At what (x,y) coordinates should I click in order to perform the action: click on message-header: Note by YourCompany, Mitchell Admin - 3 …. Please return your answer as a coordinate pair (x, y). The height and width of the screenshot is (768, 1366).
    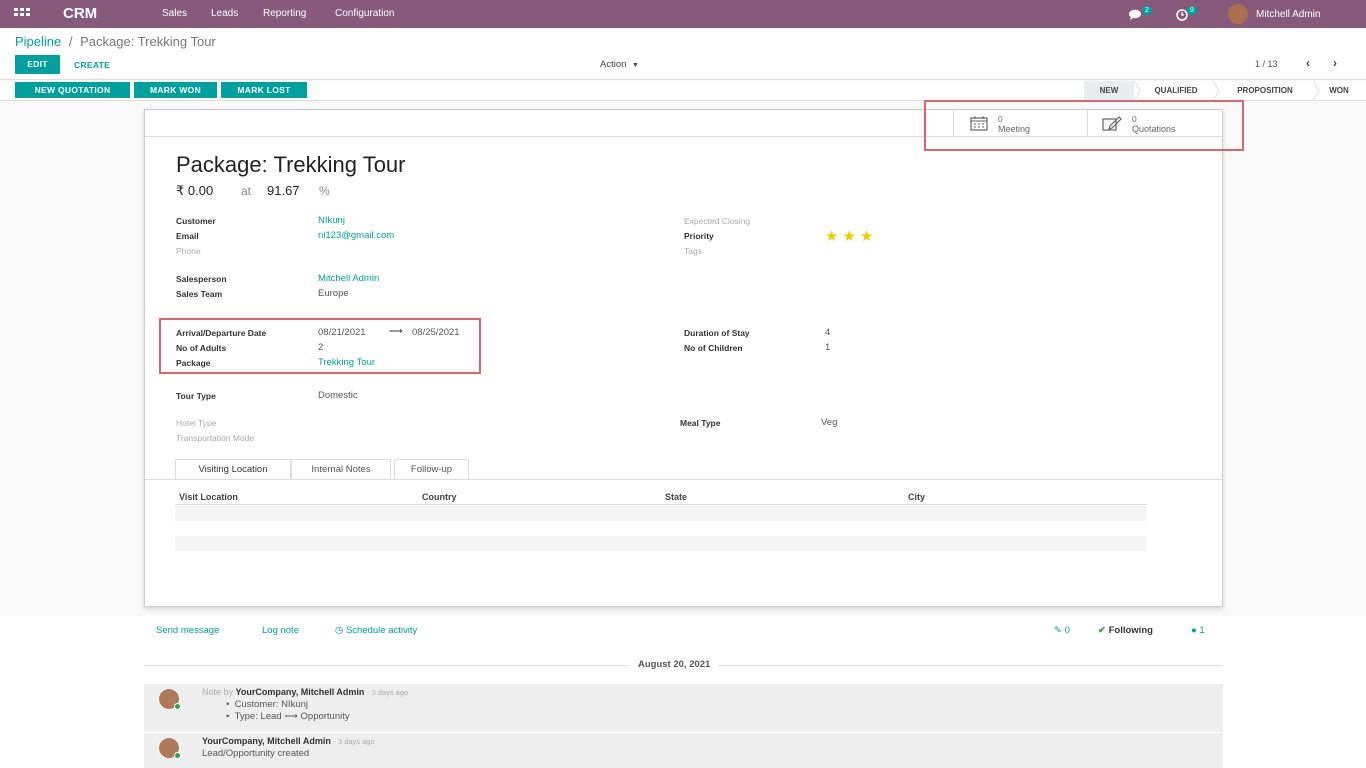
    Looking at the image, I should click on (305, 692).